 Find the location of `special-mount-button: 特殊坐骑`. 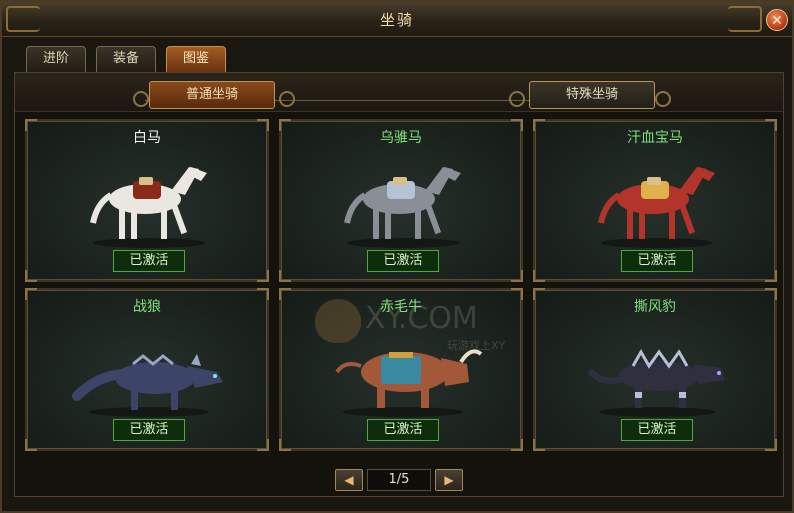

special-mount-button: 特殊坐骑 is located at coordinates (592, 95).